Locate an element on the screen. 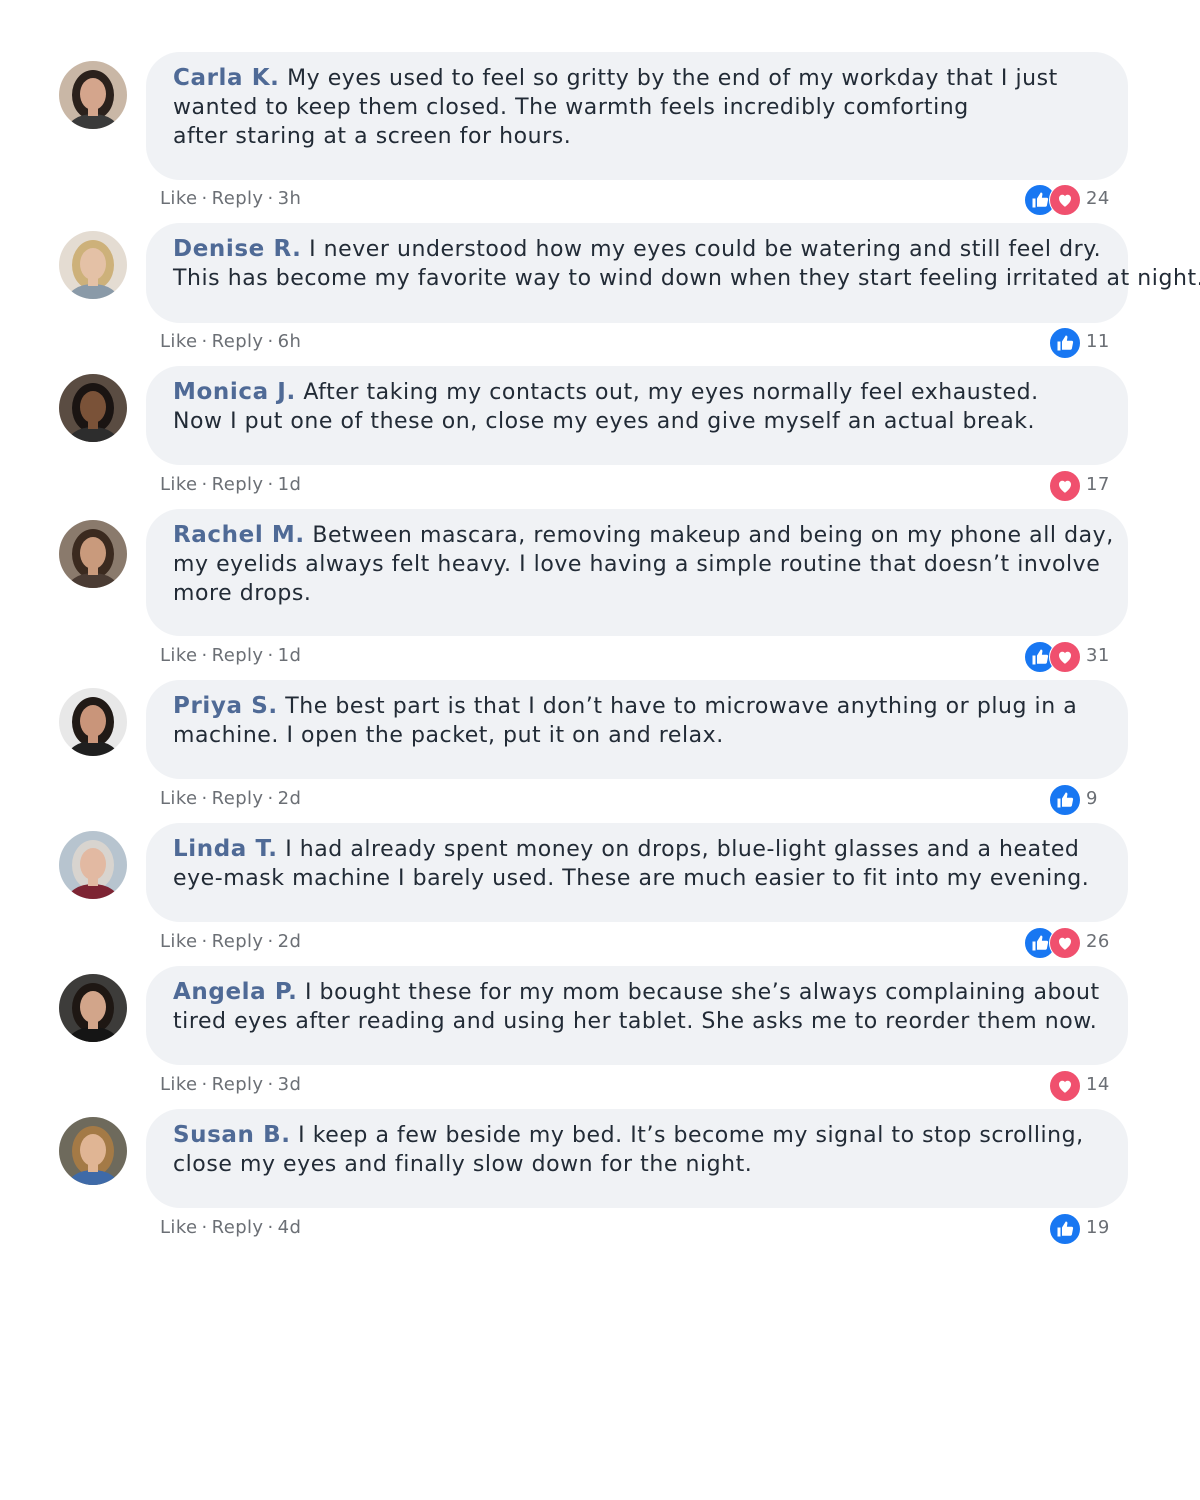 This screenshot has width=1200, height=1500. reaction-summary: 17 is located at coordinates (1067, 486).